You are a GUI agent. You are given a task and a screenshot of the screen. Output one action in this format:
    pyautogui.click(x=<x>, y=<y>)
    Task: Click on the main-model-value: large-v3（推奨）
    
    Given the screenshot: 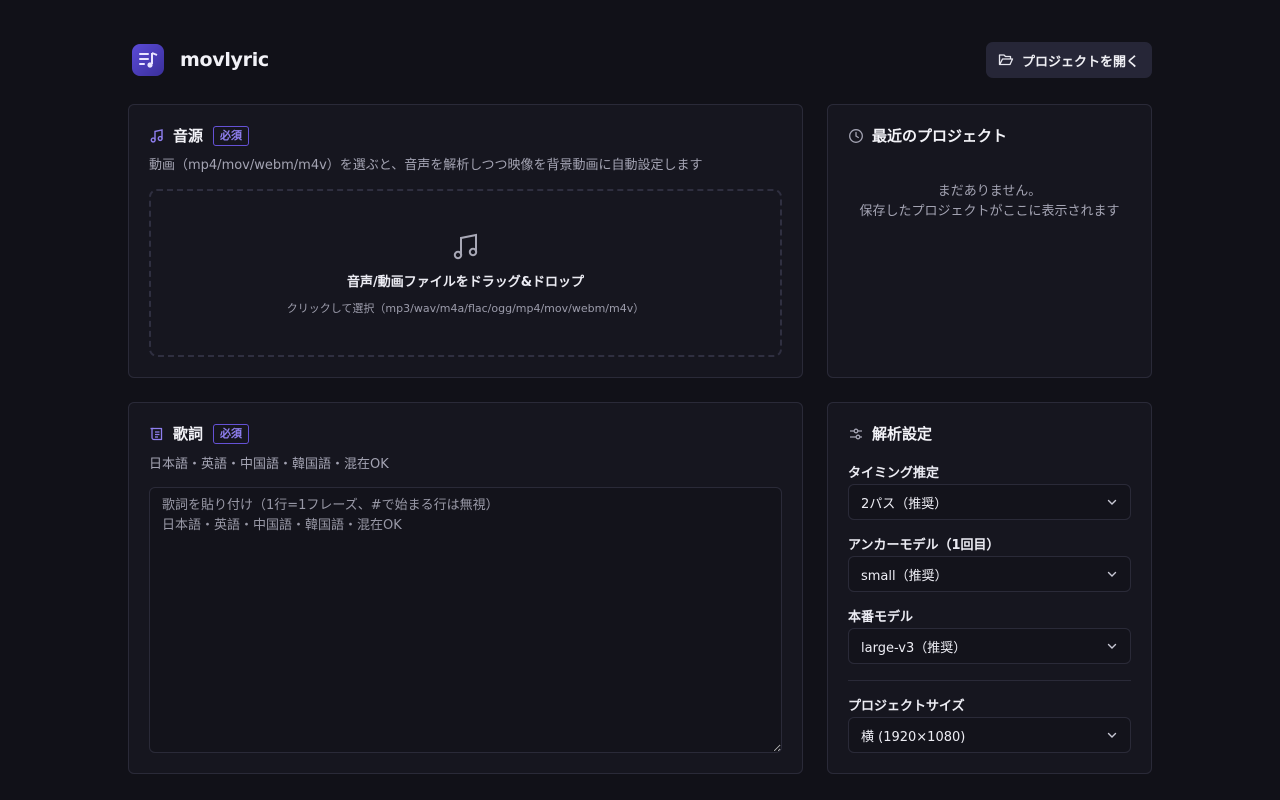 What is the action you would take?
    pyautogui.click(x=914, y=648)
    